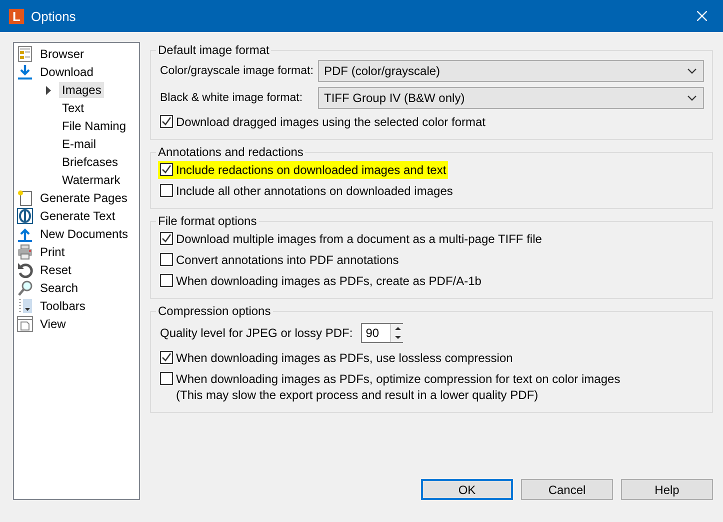 The width and height of the screenshot is (723, 522). Describe the element at coordinates (207, 221) in the screenshot. I see `group-title: File format options` at that location.